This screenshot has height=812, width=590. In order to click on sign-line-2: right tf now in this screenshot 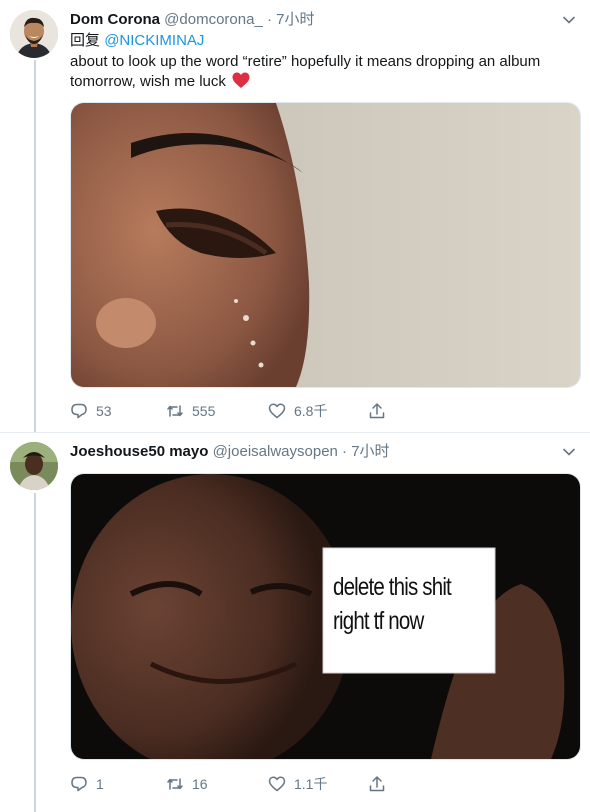, I will do `click(378, 621)`.